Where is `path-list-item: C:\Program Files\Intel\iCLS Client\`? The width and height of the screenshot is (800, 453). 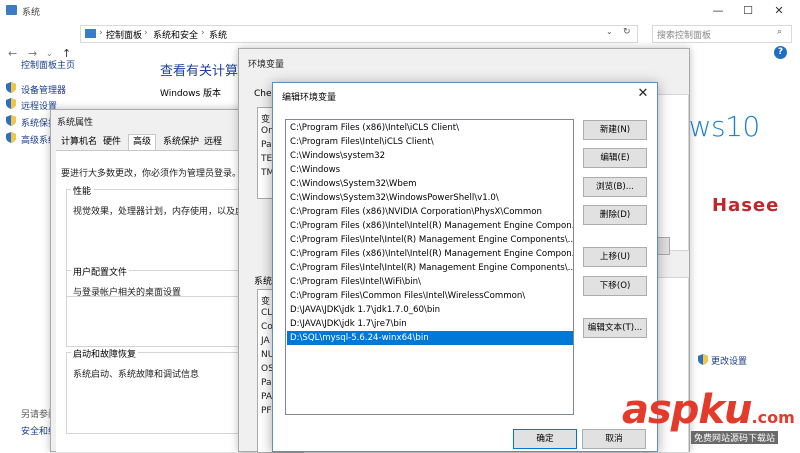
path-list-item: C:\Program Files\Intel\iCLS Client\ is located at coordinates (430, 142).